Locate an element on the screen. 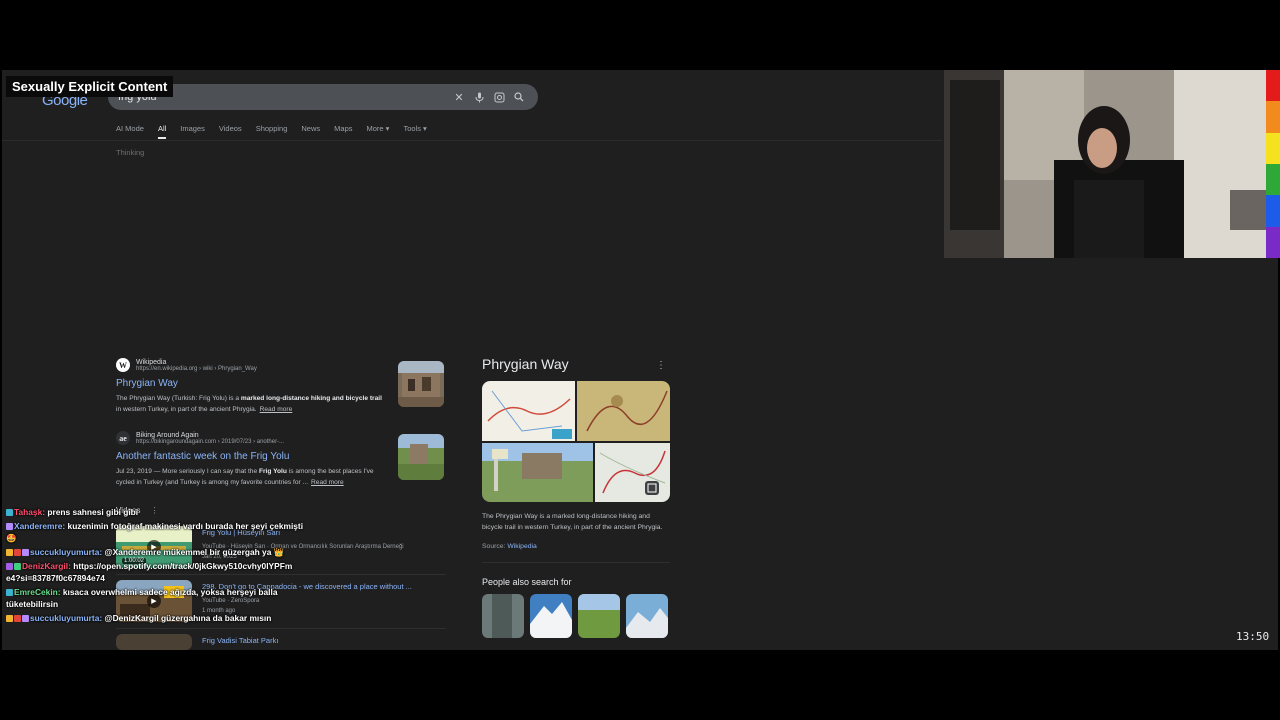 The width and height of the screenshot is (1280, 720). stream-clock: 13:50 is located at coordinates (1253, 636).